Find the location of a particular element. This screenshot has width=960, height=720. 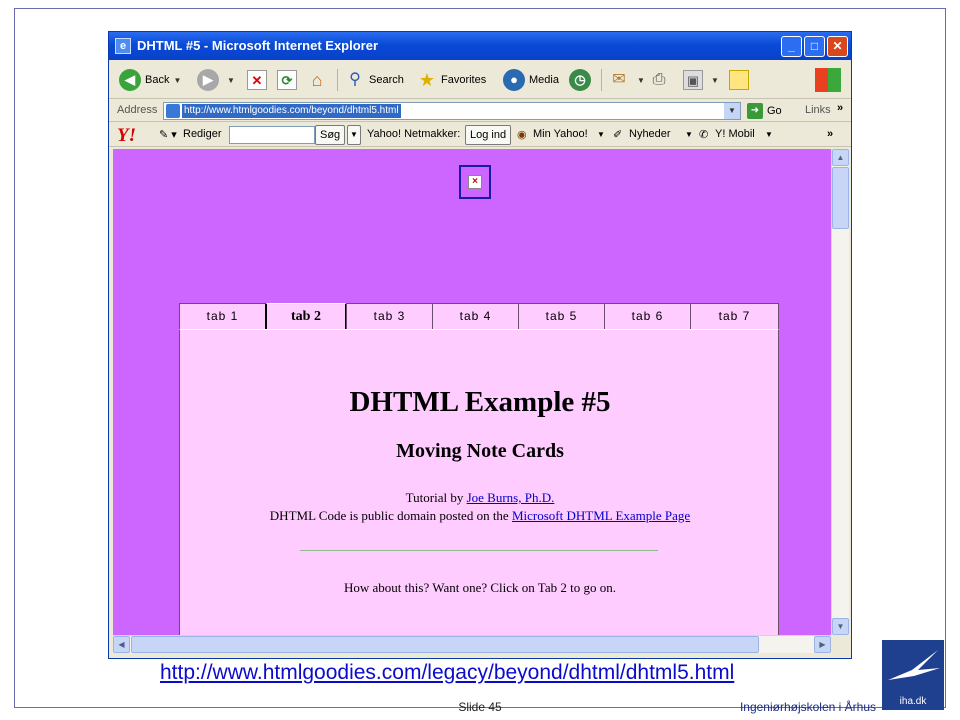

broken-image: × is located at coordinates (475, 182).